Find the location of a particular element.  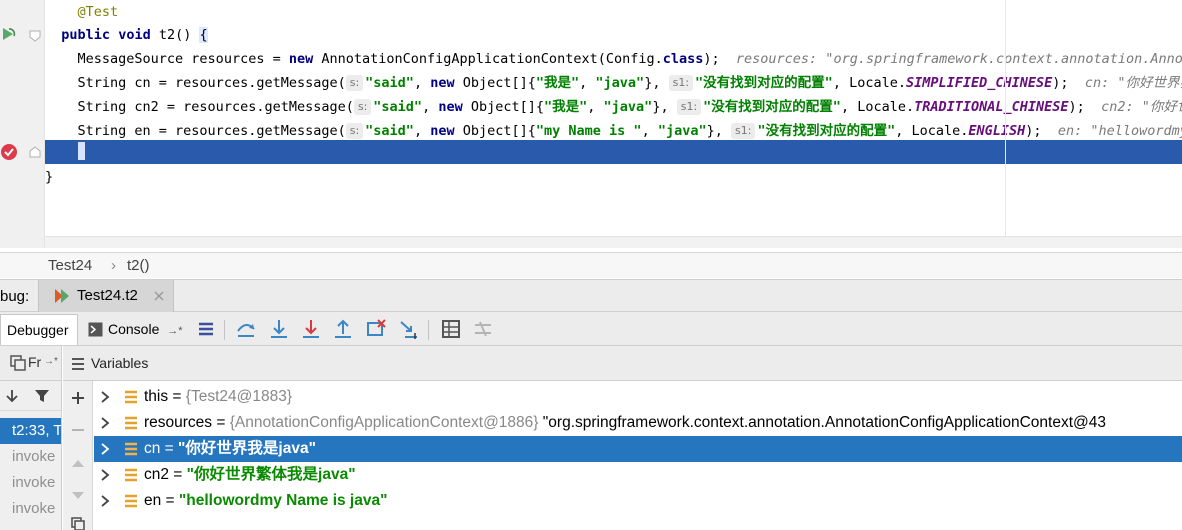

static-field: ENGLISH is located at coordinates (997, 131).